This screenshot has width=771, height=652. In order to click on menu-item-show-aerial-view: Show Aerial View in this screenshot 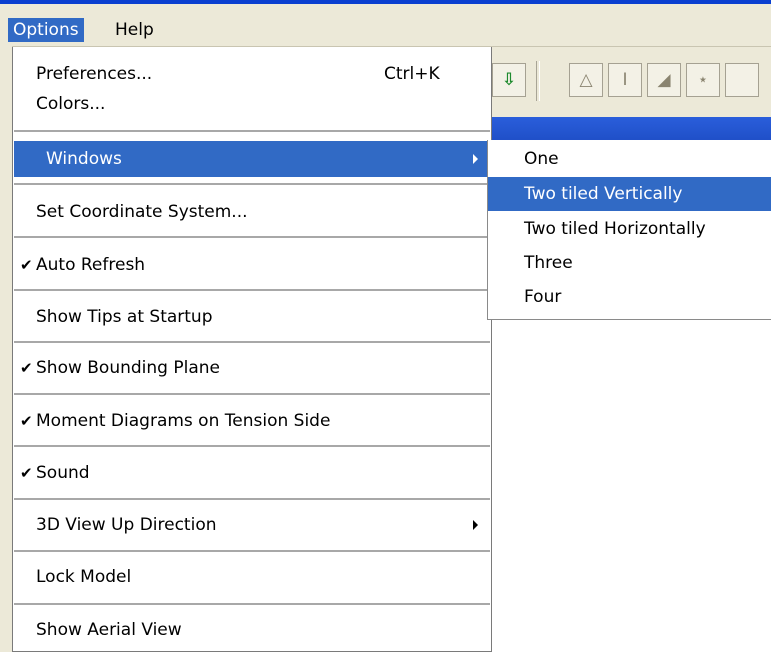, I will do `click(252, 630)`.